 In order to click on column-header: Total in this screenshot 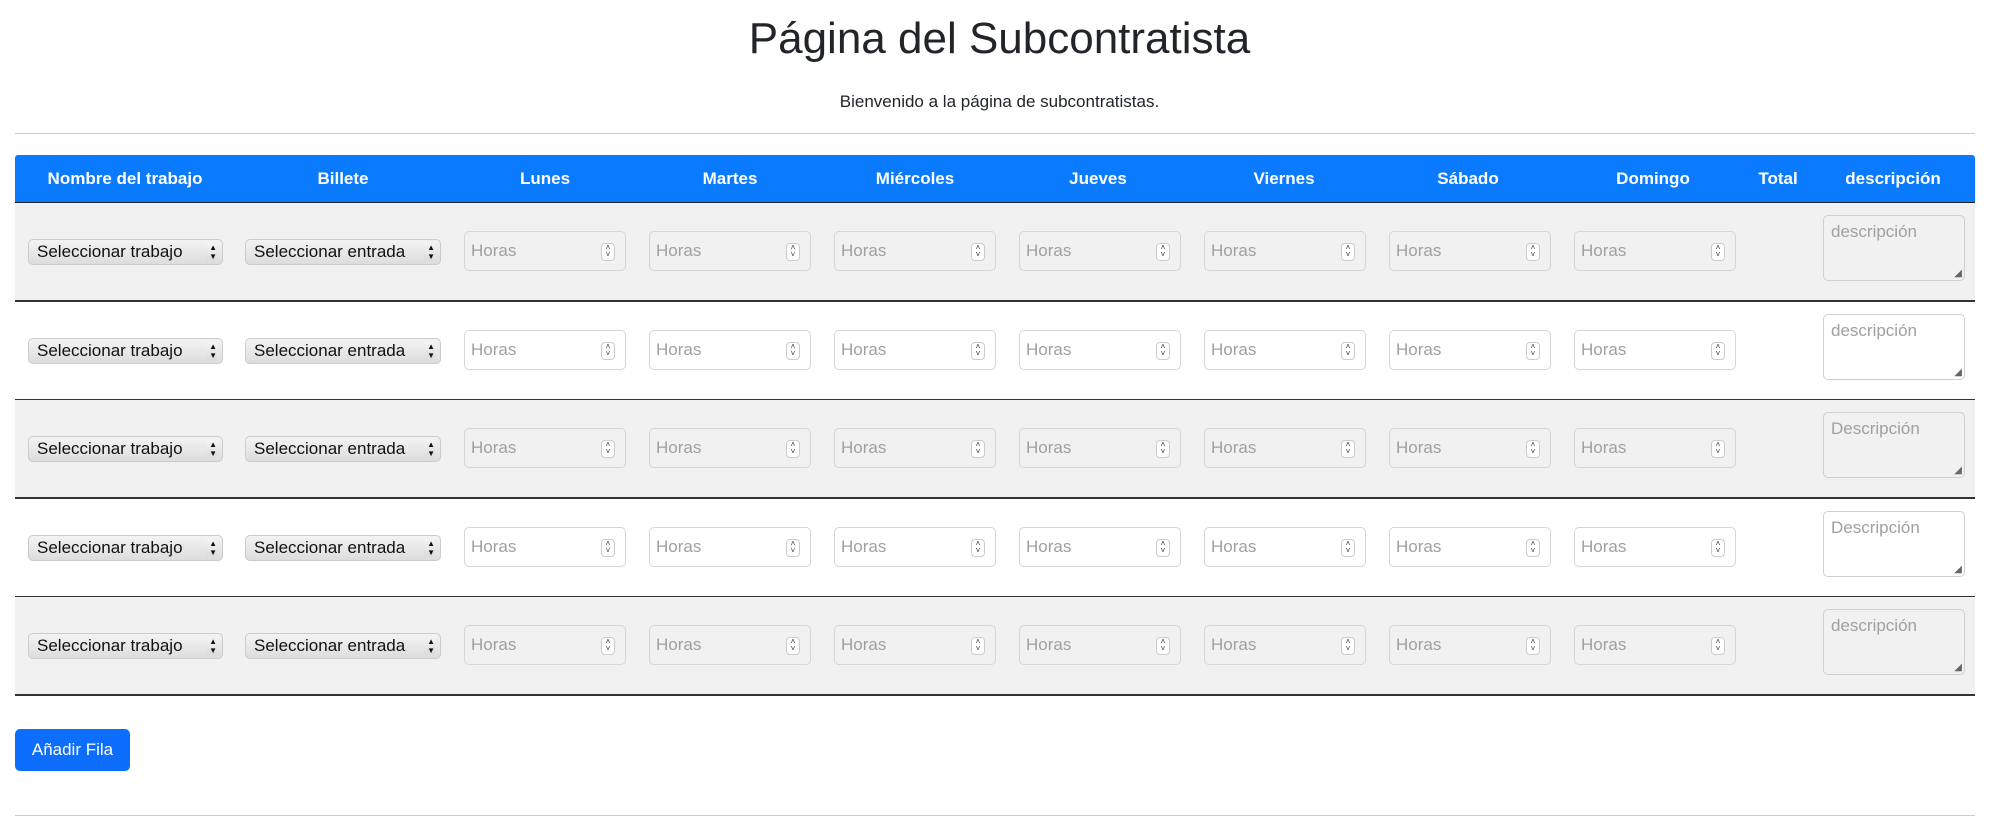, I will do `click(1778, 178)`.